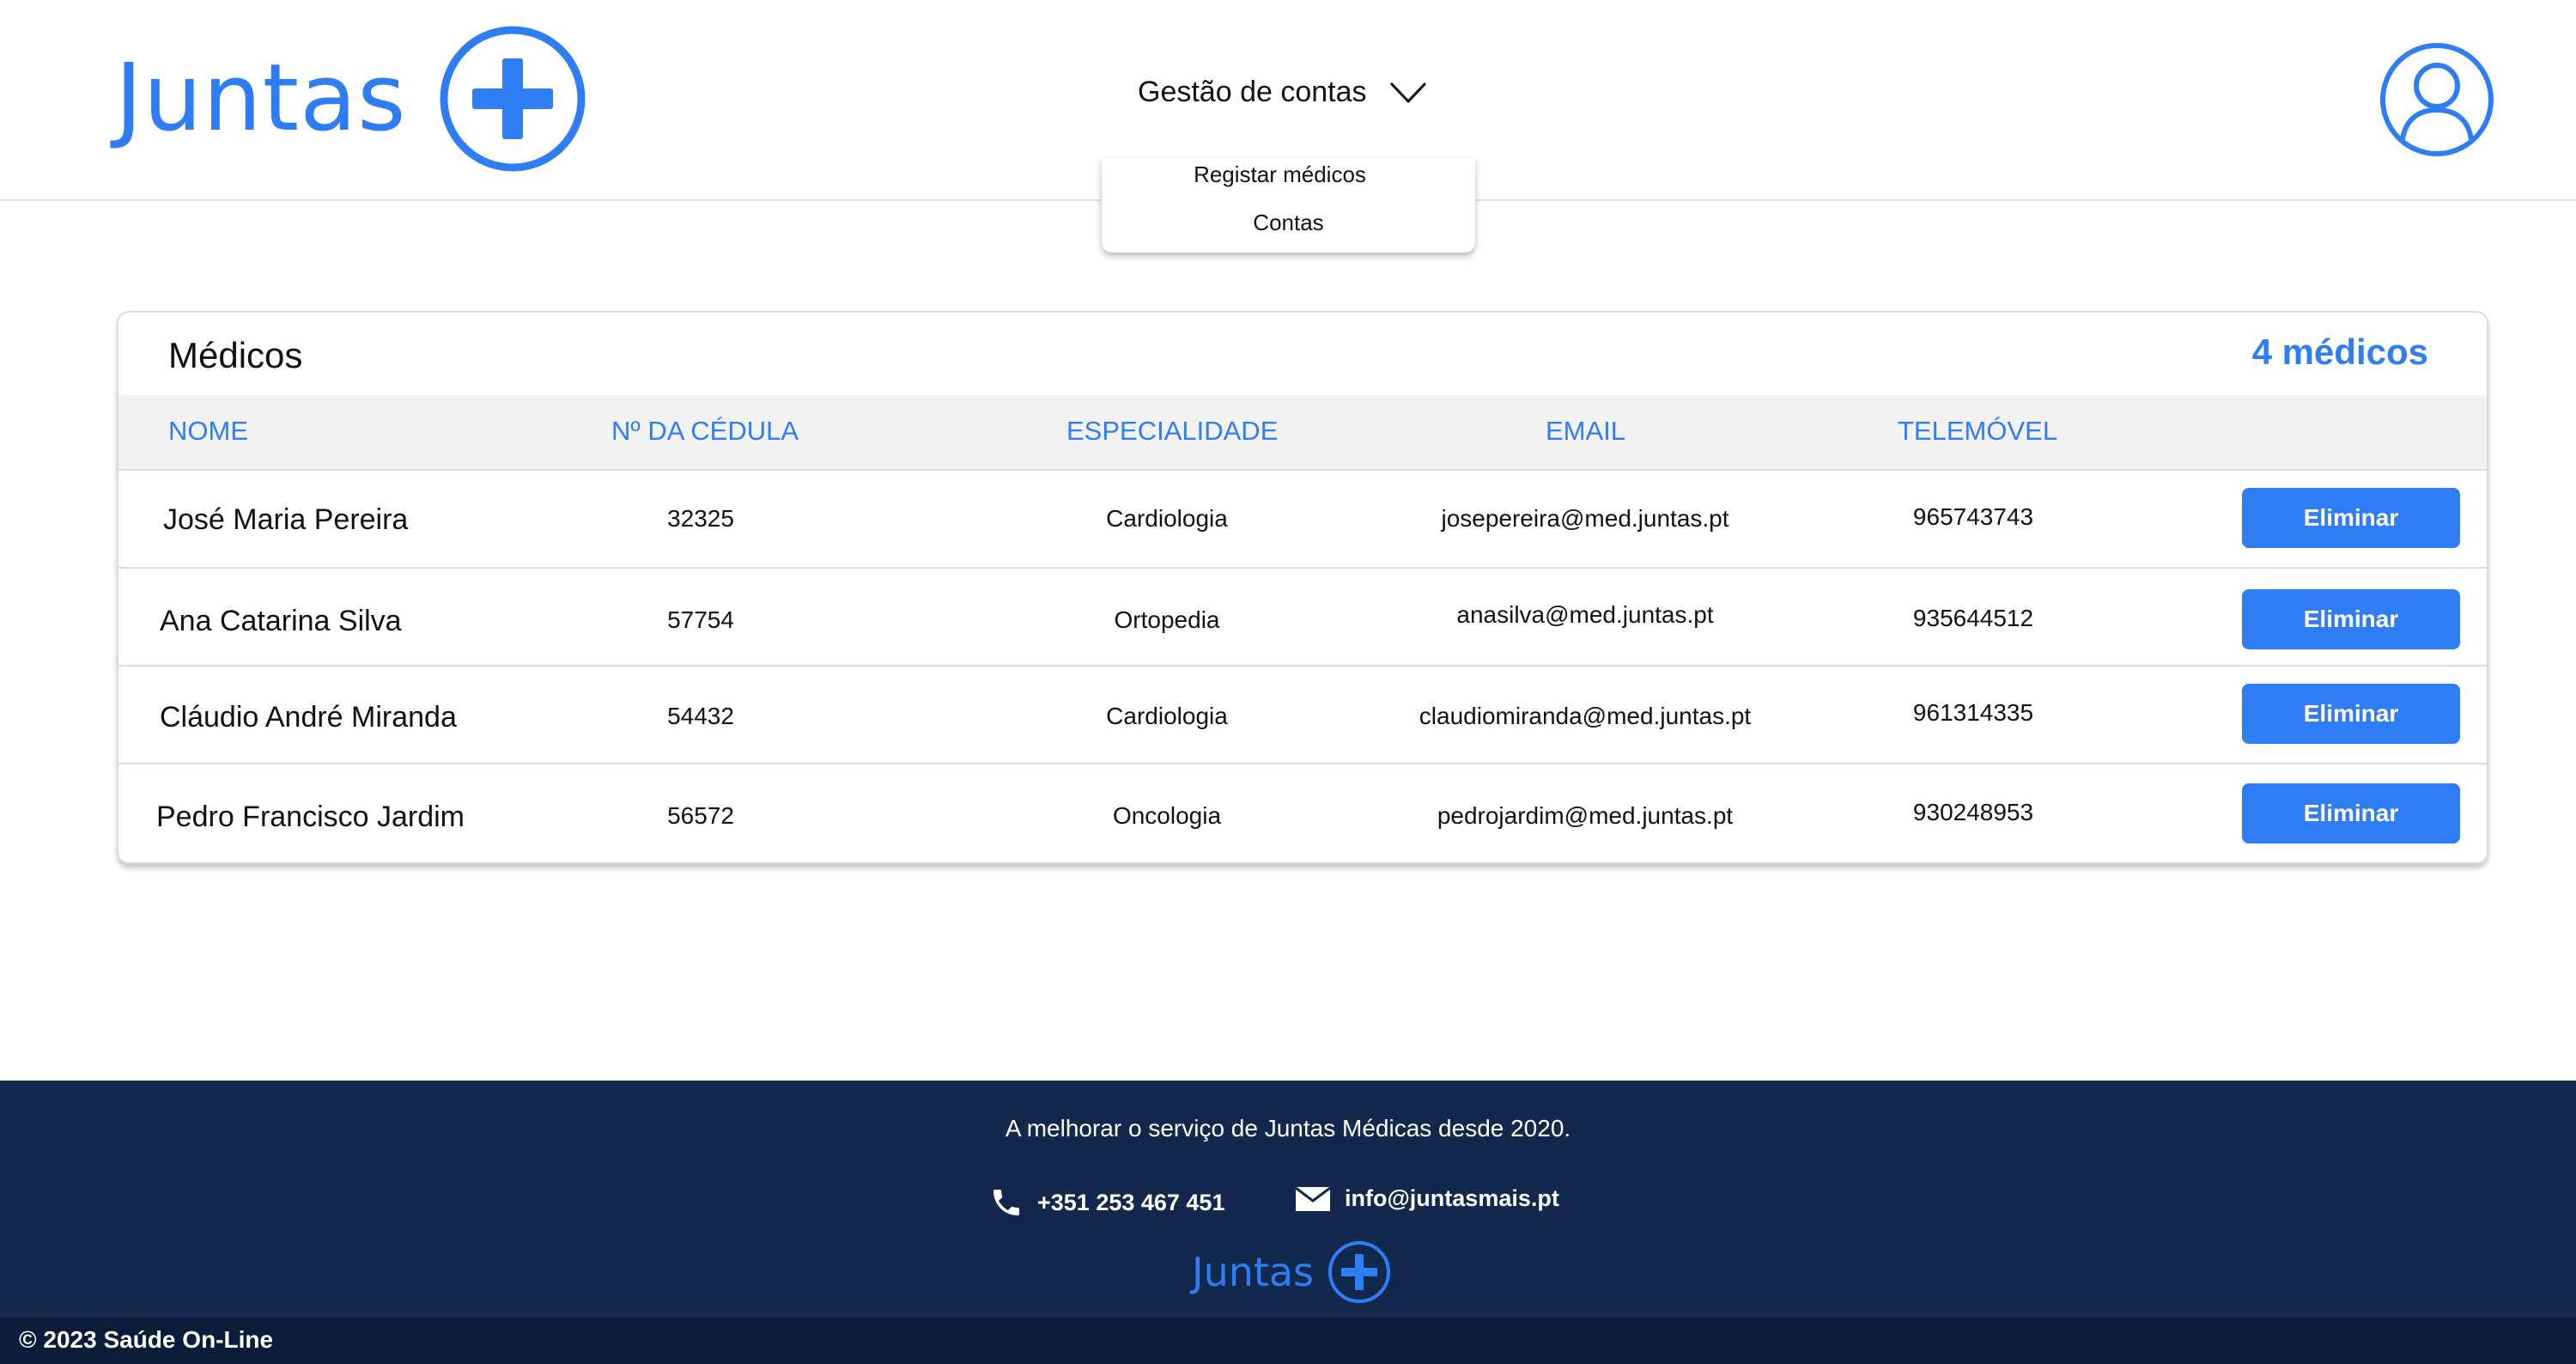  What do you see at coordinates (1131, 1202) in the screenshot?
I see `phone-number: +351 253 467 451` at bounding box center [1131, 1202].